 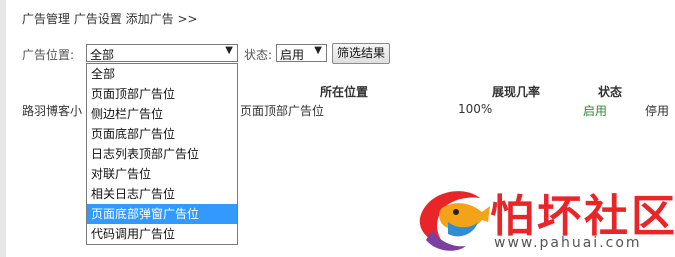 What do you see at coordinates (282, 111) in the screenshot?
I see `row-position: 页面顶部广告位` at bounding box center [282, 111].